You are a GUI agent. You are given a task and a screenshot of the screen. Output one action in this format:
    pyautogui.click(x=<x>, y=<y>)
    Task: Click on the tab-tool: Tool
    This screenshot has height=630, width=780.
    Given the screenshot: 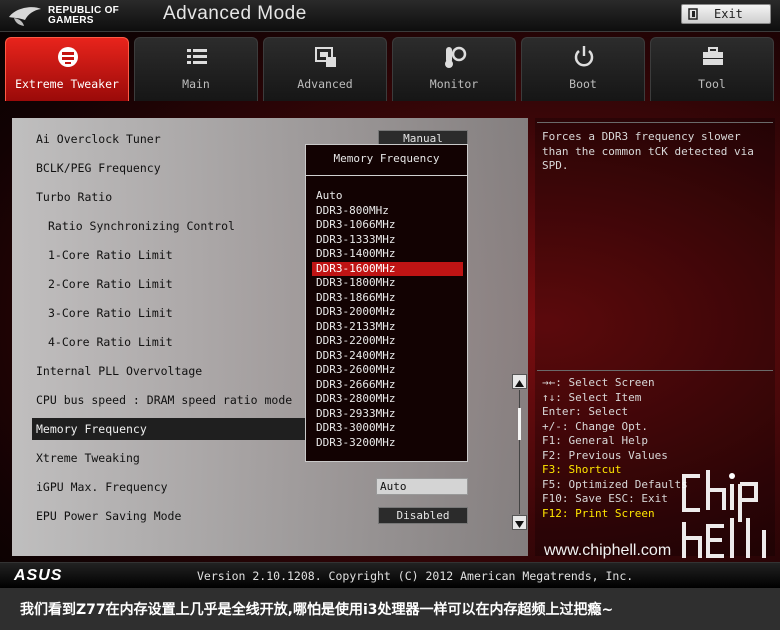 What is the action you would take?
    pyautogui.click(x=712, y=69)
    